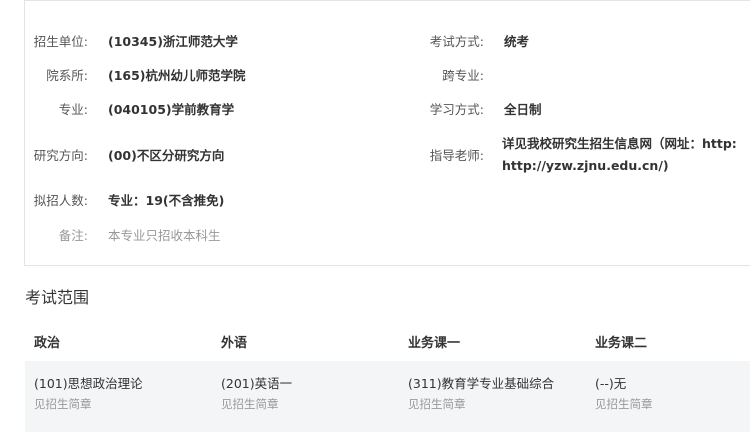 This screenshot has height=432, width=750. What do you see at coordinates (88, 383) in the screenshot?
I see `subject-name: (101)思想政治理论` at bounding box center [88, 383].